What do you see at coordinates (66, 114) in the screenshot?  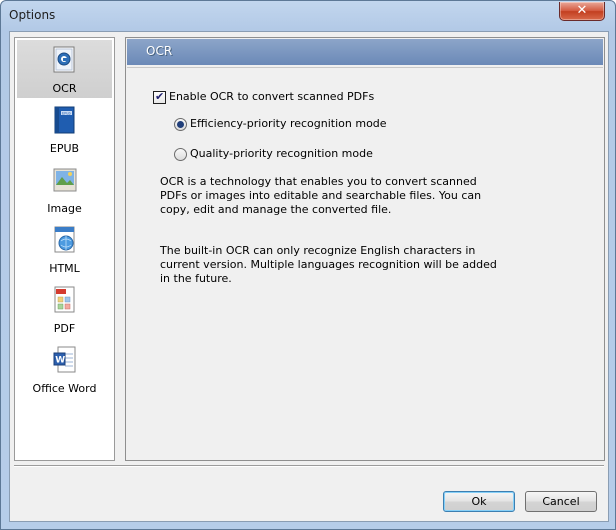 I see `svg-text: EPub` at bounding box center [66, 114].